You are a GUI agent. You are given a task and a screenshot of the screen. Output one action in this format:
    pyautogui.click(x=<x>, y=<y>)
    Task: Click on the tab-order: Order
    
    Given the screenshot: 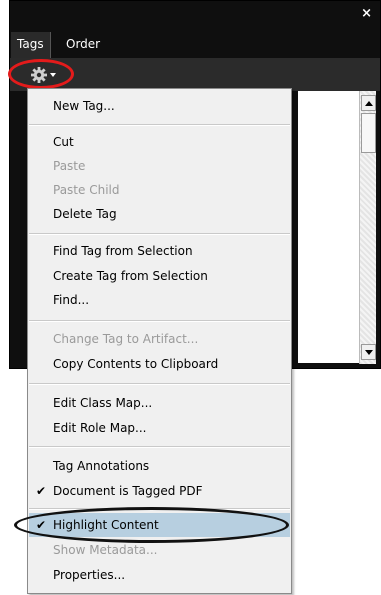 What is the action you would take?
    pyautogui.click(x=83, y=45)
    